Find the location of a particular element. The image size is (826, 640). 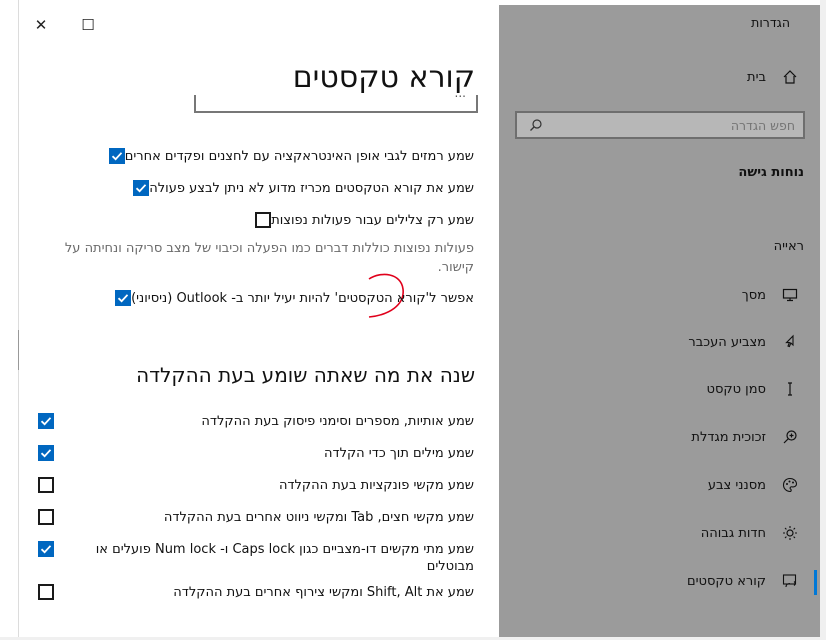

sidebar-item-magnifier: זכוכית מגדלת is located at coordinates (659, 437).